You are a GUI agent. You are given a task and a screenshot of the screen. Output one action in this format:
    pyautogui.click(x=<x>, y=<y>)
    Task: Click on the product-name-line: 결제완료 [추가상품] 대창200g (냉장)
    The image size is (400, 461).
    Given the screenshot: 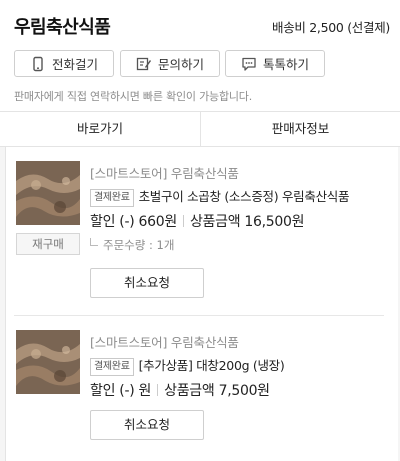 What is the action you would take?
    pyautogui.click(x=187, y=365)
    